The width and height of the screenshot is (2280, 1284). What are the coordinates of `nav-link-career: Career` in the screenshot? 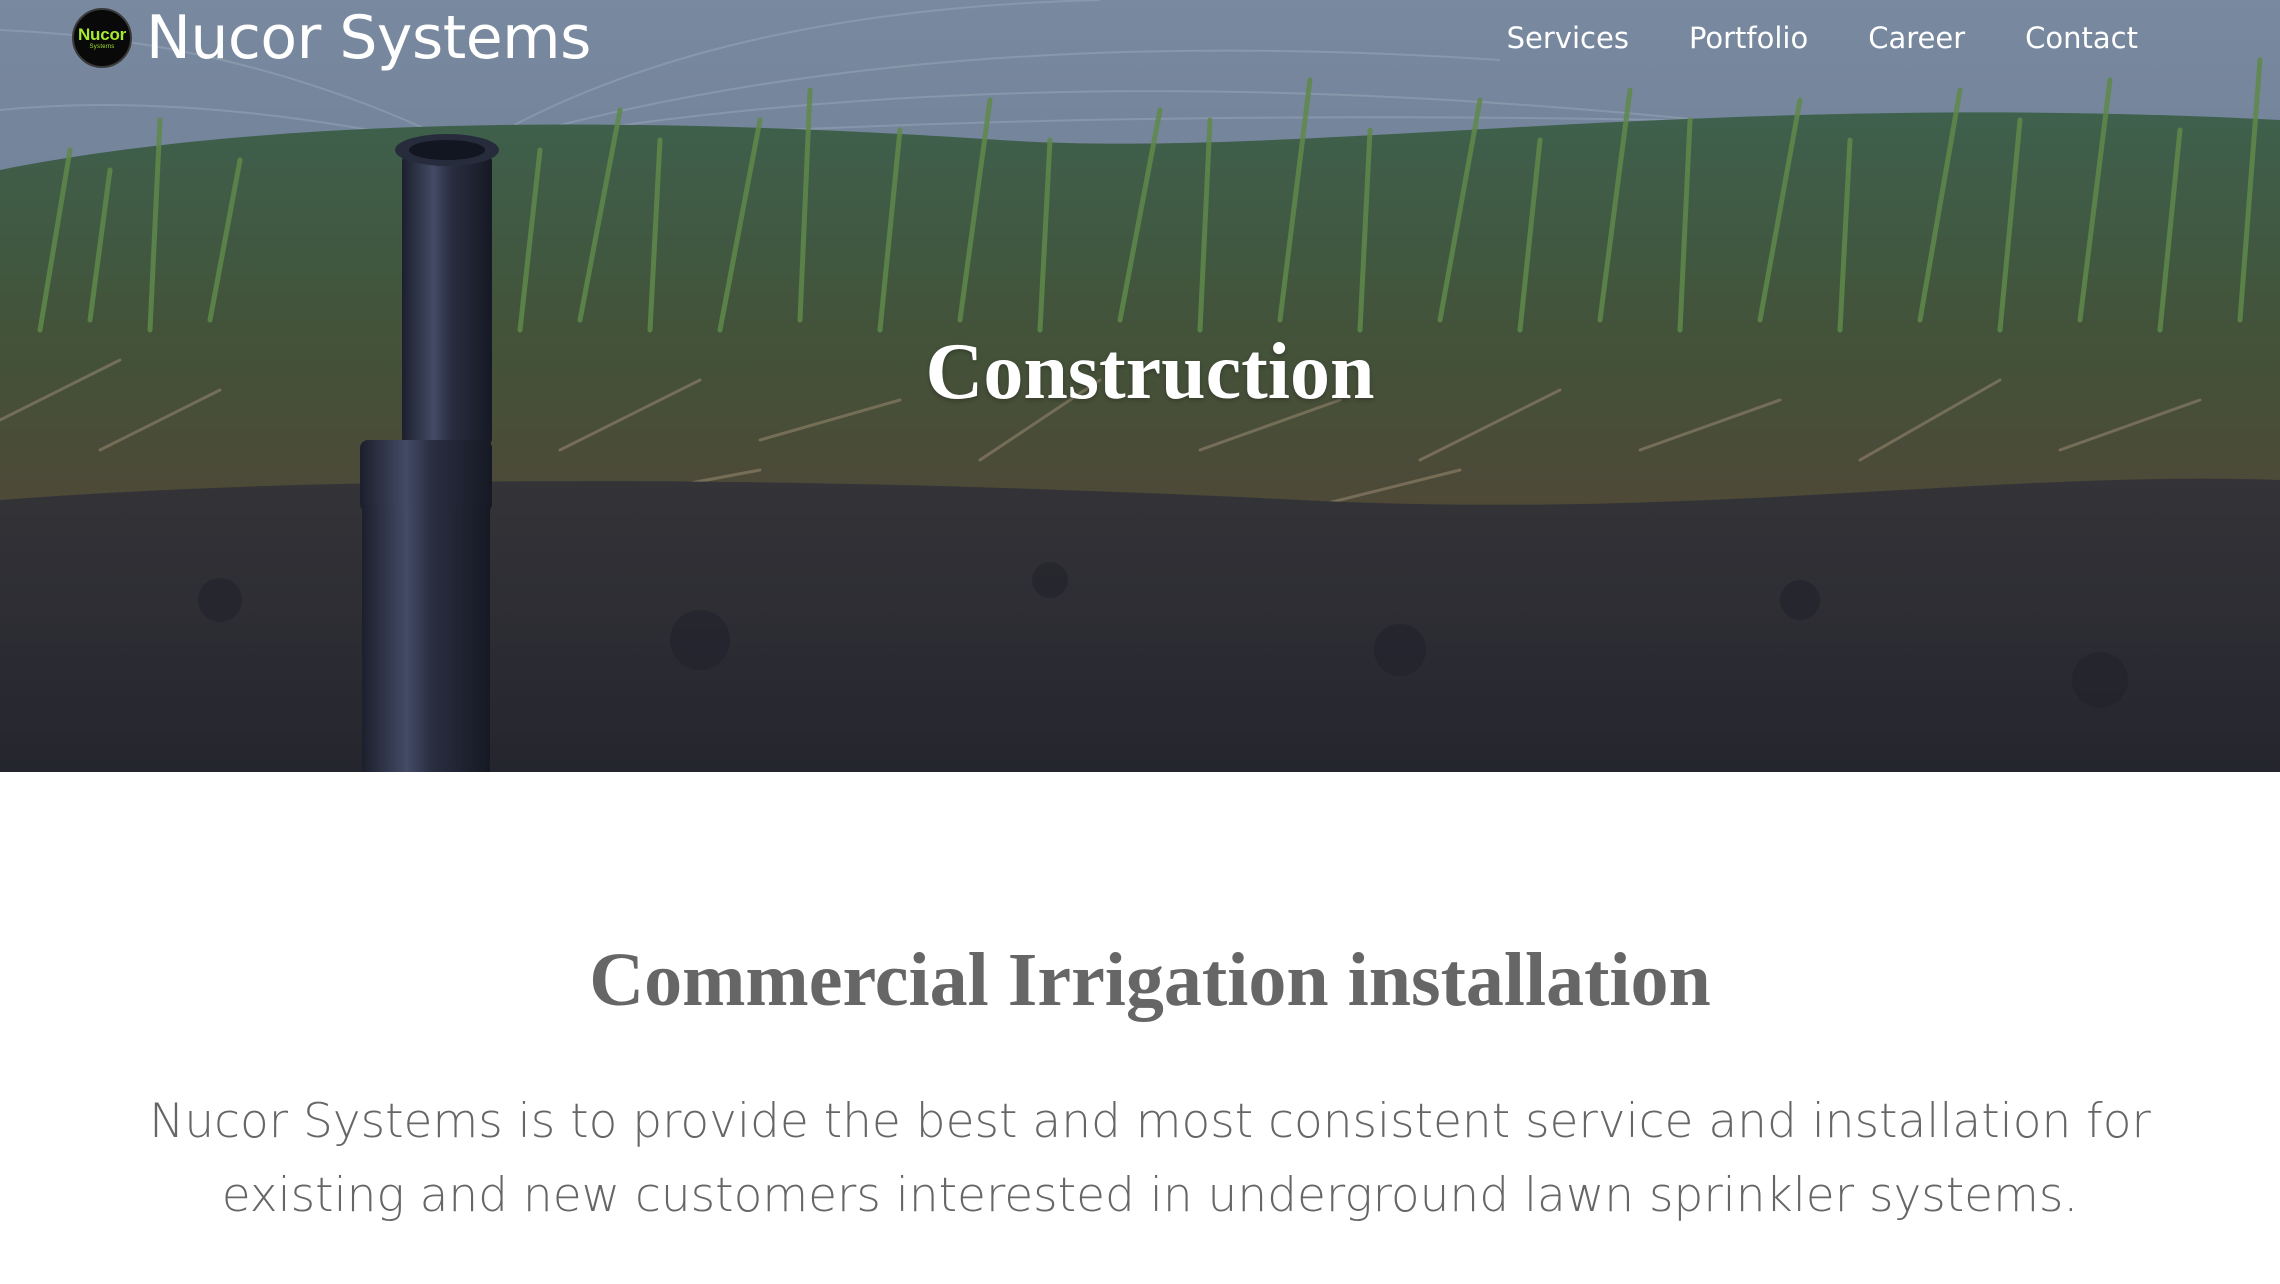 It's located at (1916, 38).